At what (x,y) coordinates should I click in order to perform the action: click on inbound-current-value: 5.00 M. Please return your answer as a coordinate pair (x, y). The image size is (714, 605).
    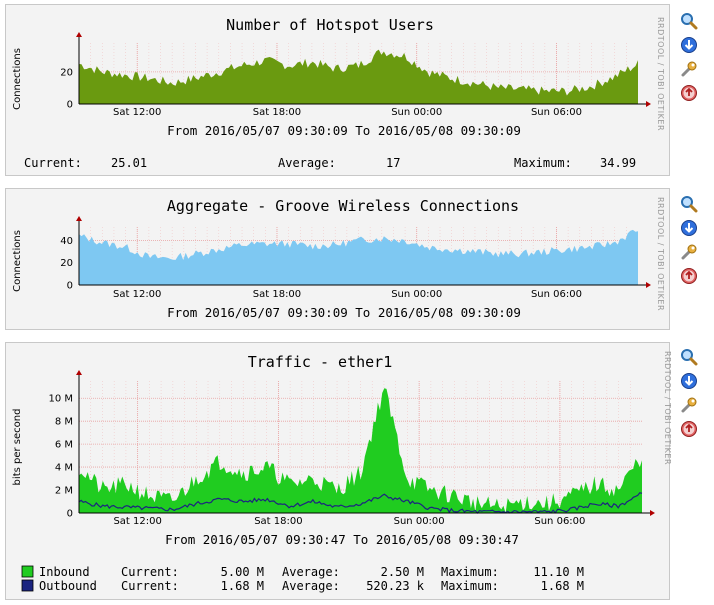
    Looking at the image, I should click on (242, 572).